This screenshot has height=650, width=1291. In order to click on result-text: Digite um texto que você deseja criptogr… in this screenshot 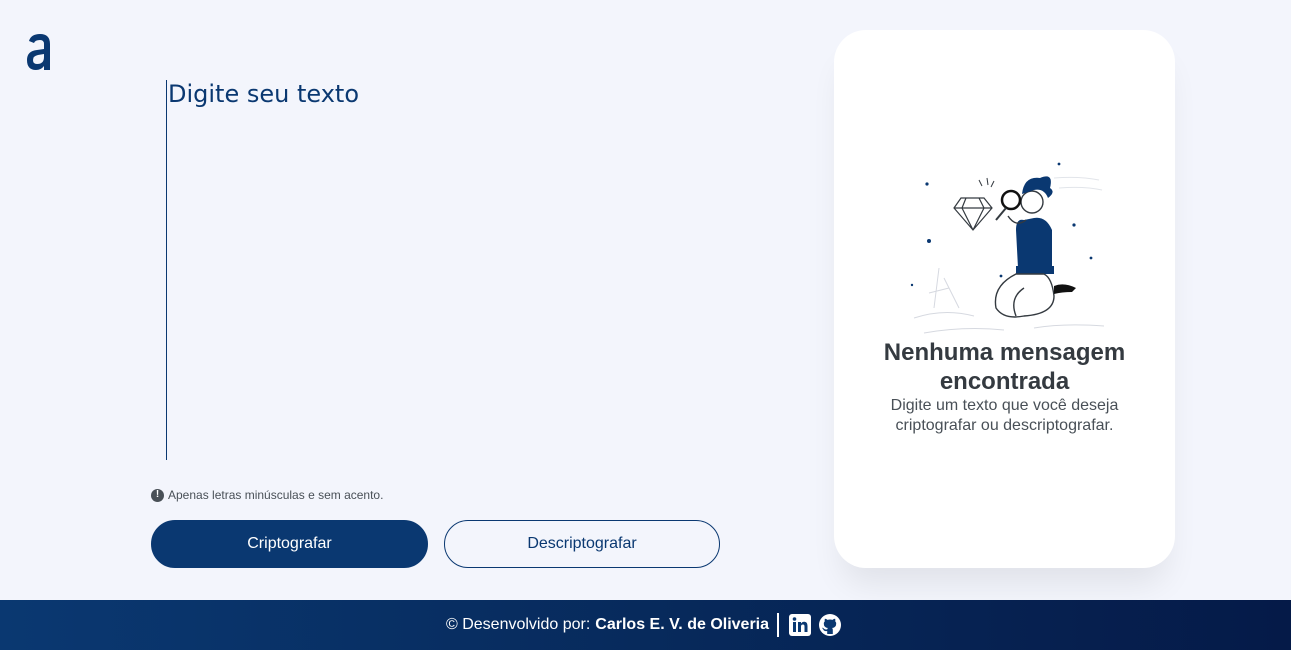, I will do `click(1004, 415)`.